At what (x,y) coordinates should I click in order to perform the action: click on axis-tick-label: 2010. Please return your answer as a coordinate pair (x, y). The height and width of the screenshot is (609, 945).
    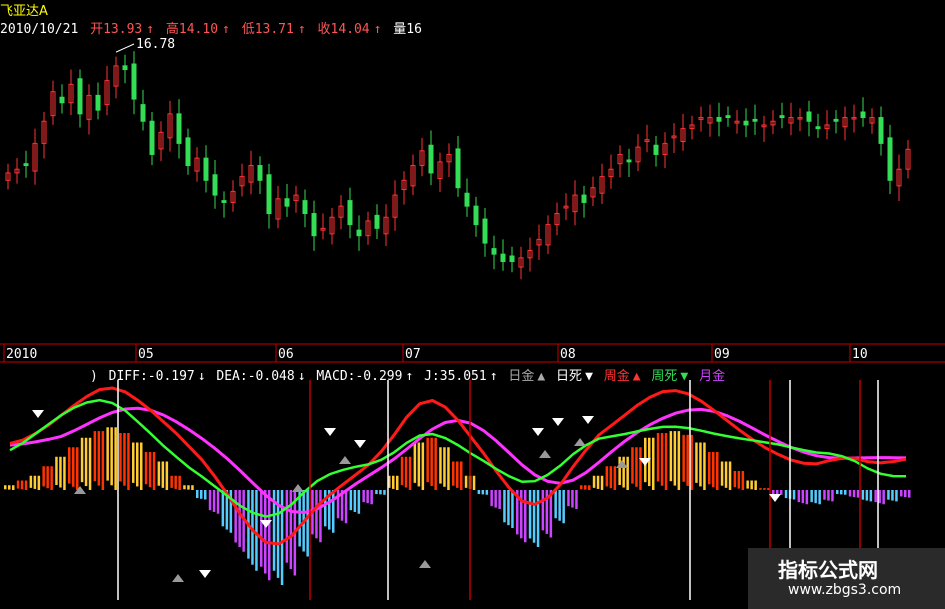
    Looking at the image, I should click on (21, 354).